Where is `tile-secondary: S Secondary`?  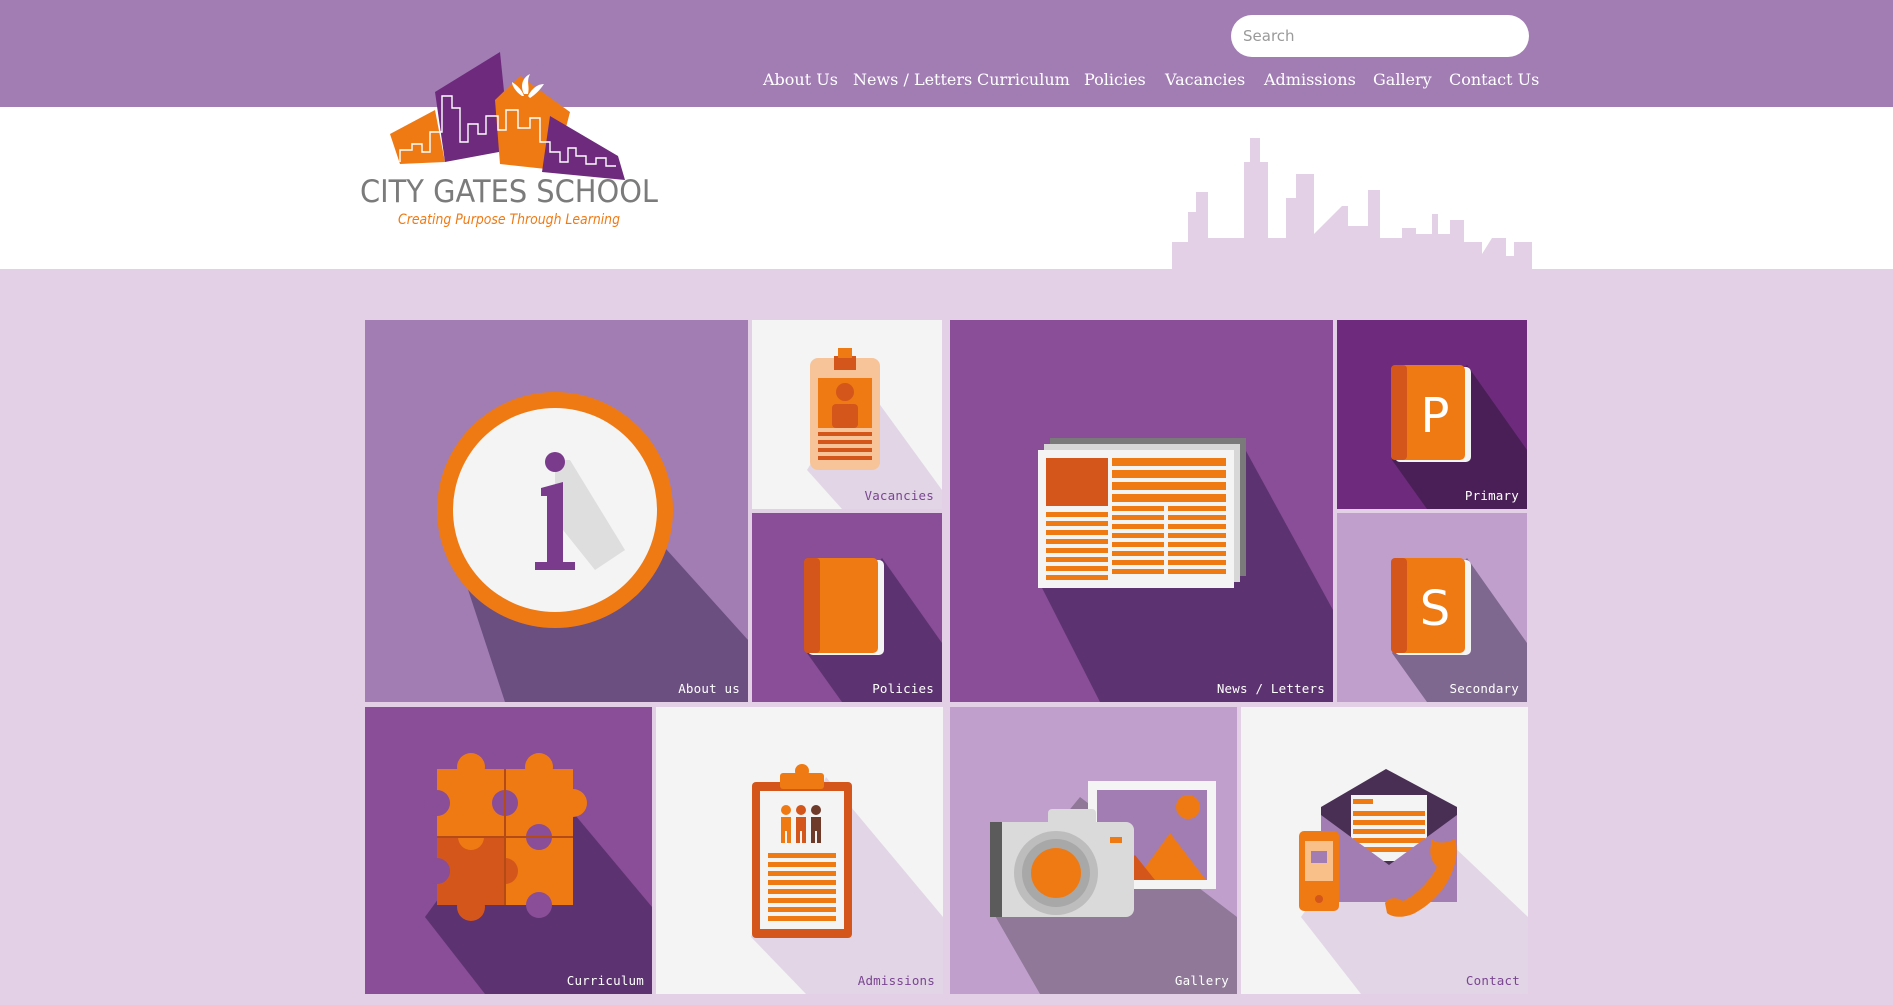 tile-secondary: S Secondary is located at coordinates (1432, 607).